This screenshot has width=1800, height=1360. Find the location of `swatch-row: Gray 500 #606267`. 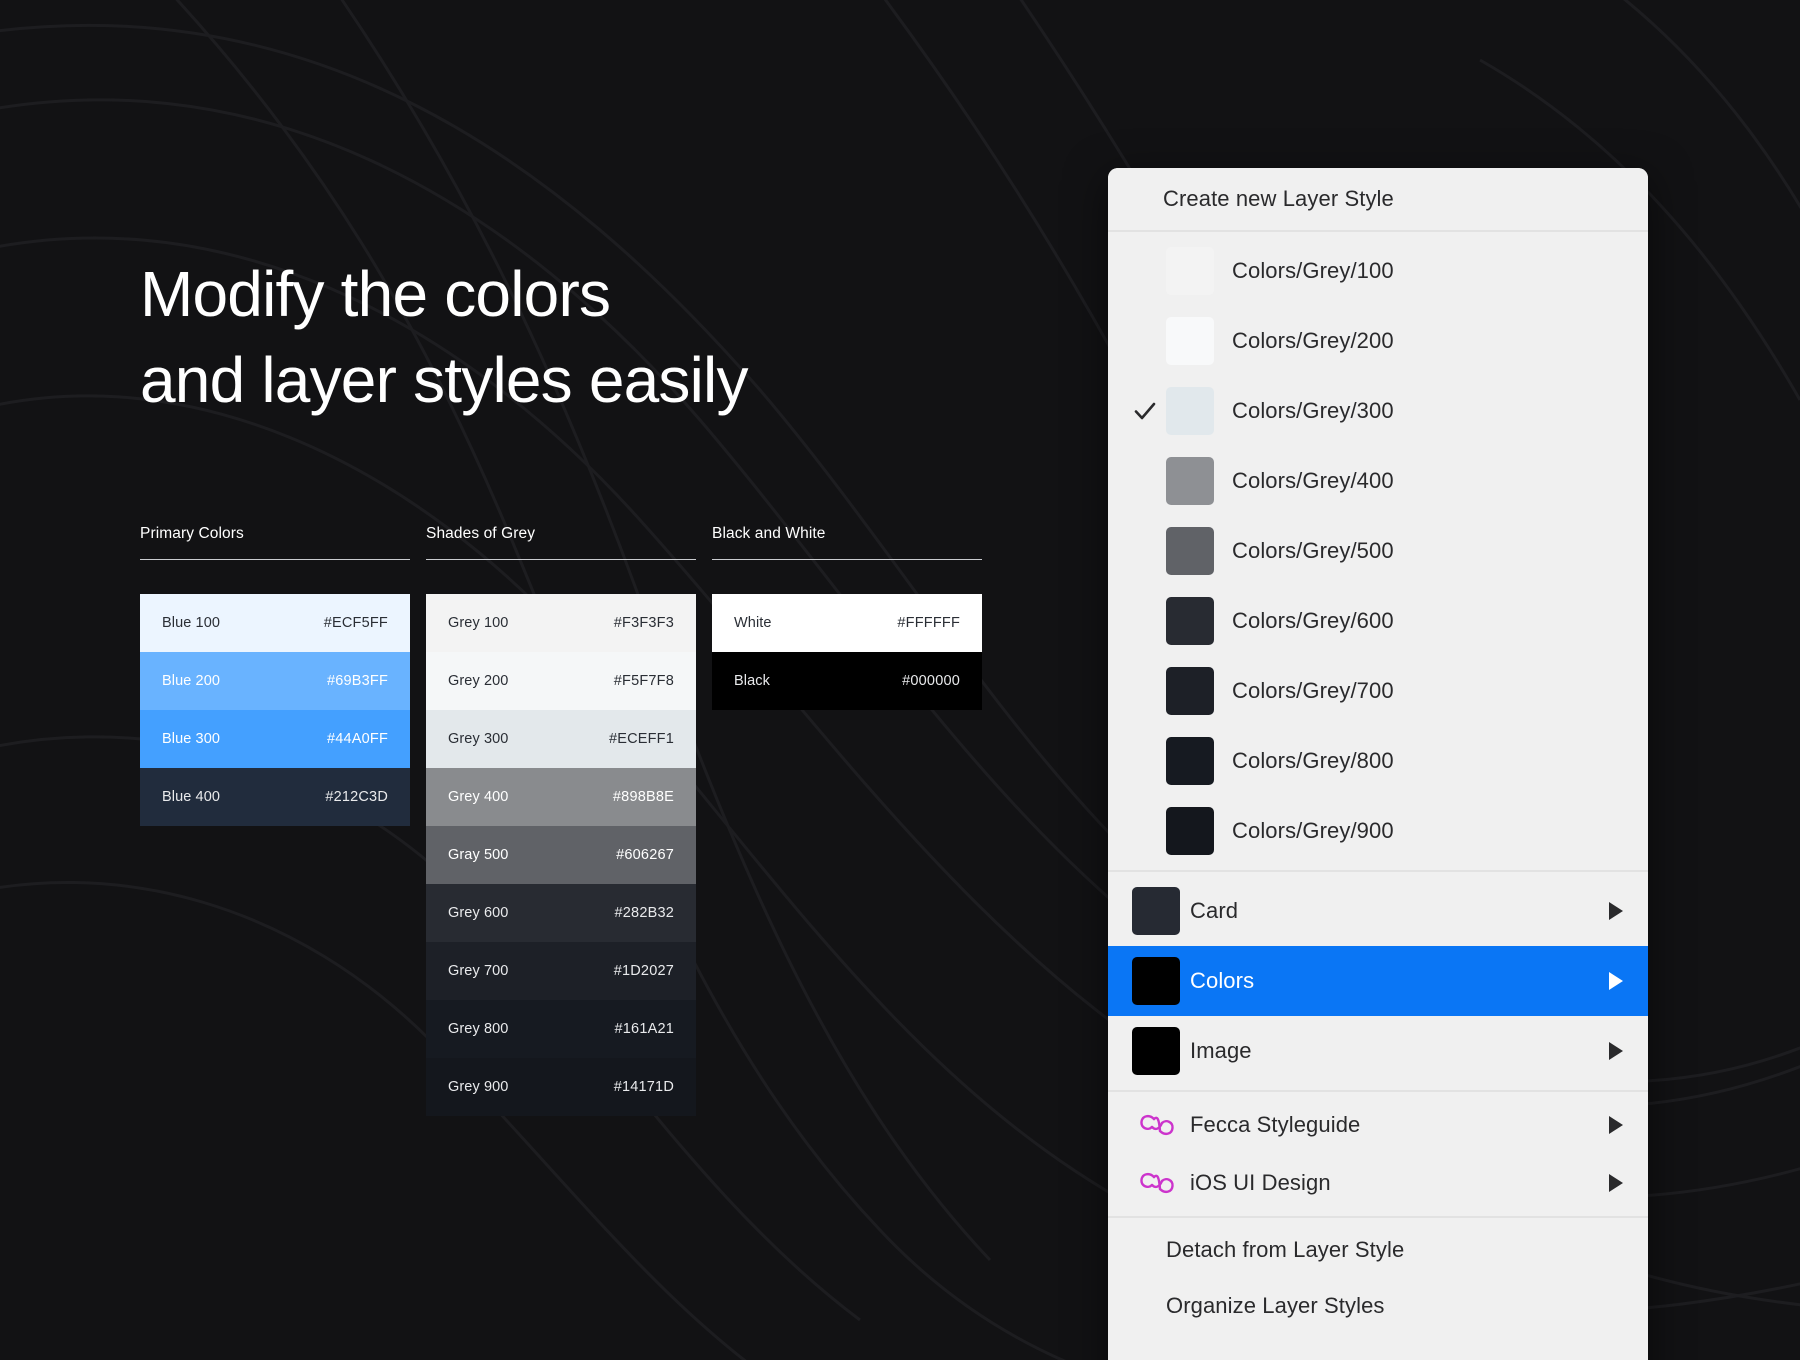

swatch-row: Gray 500 #606267 is located at coordinates (561, 855).